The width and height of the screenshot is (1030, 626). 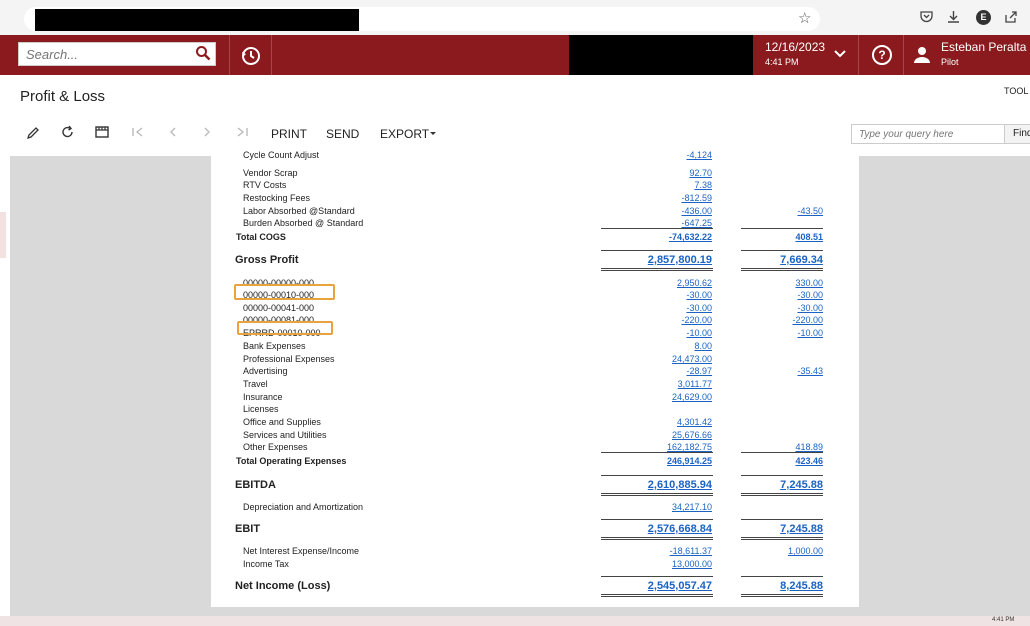 I want to click on edit-icon, so click(x=33, y=133).